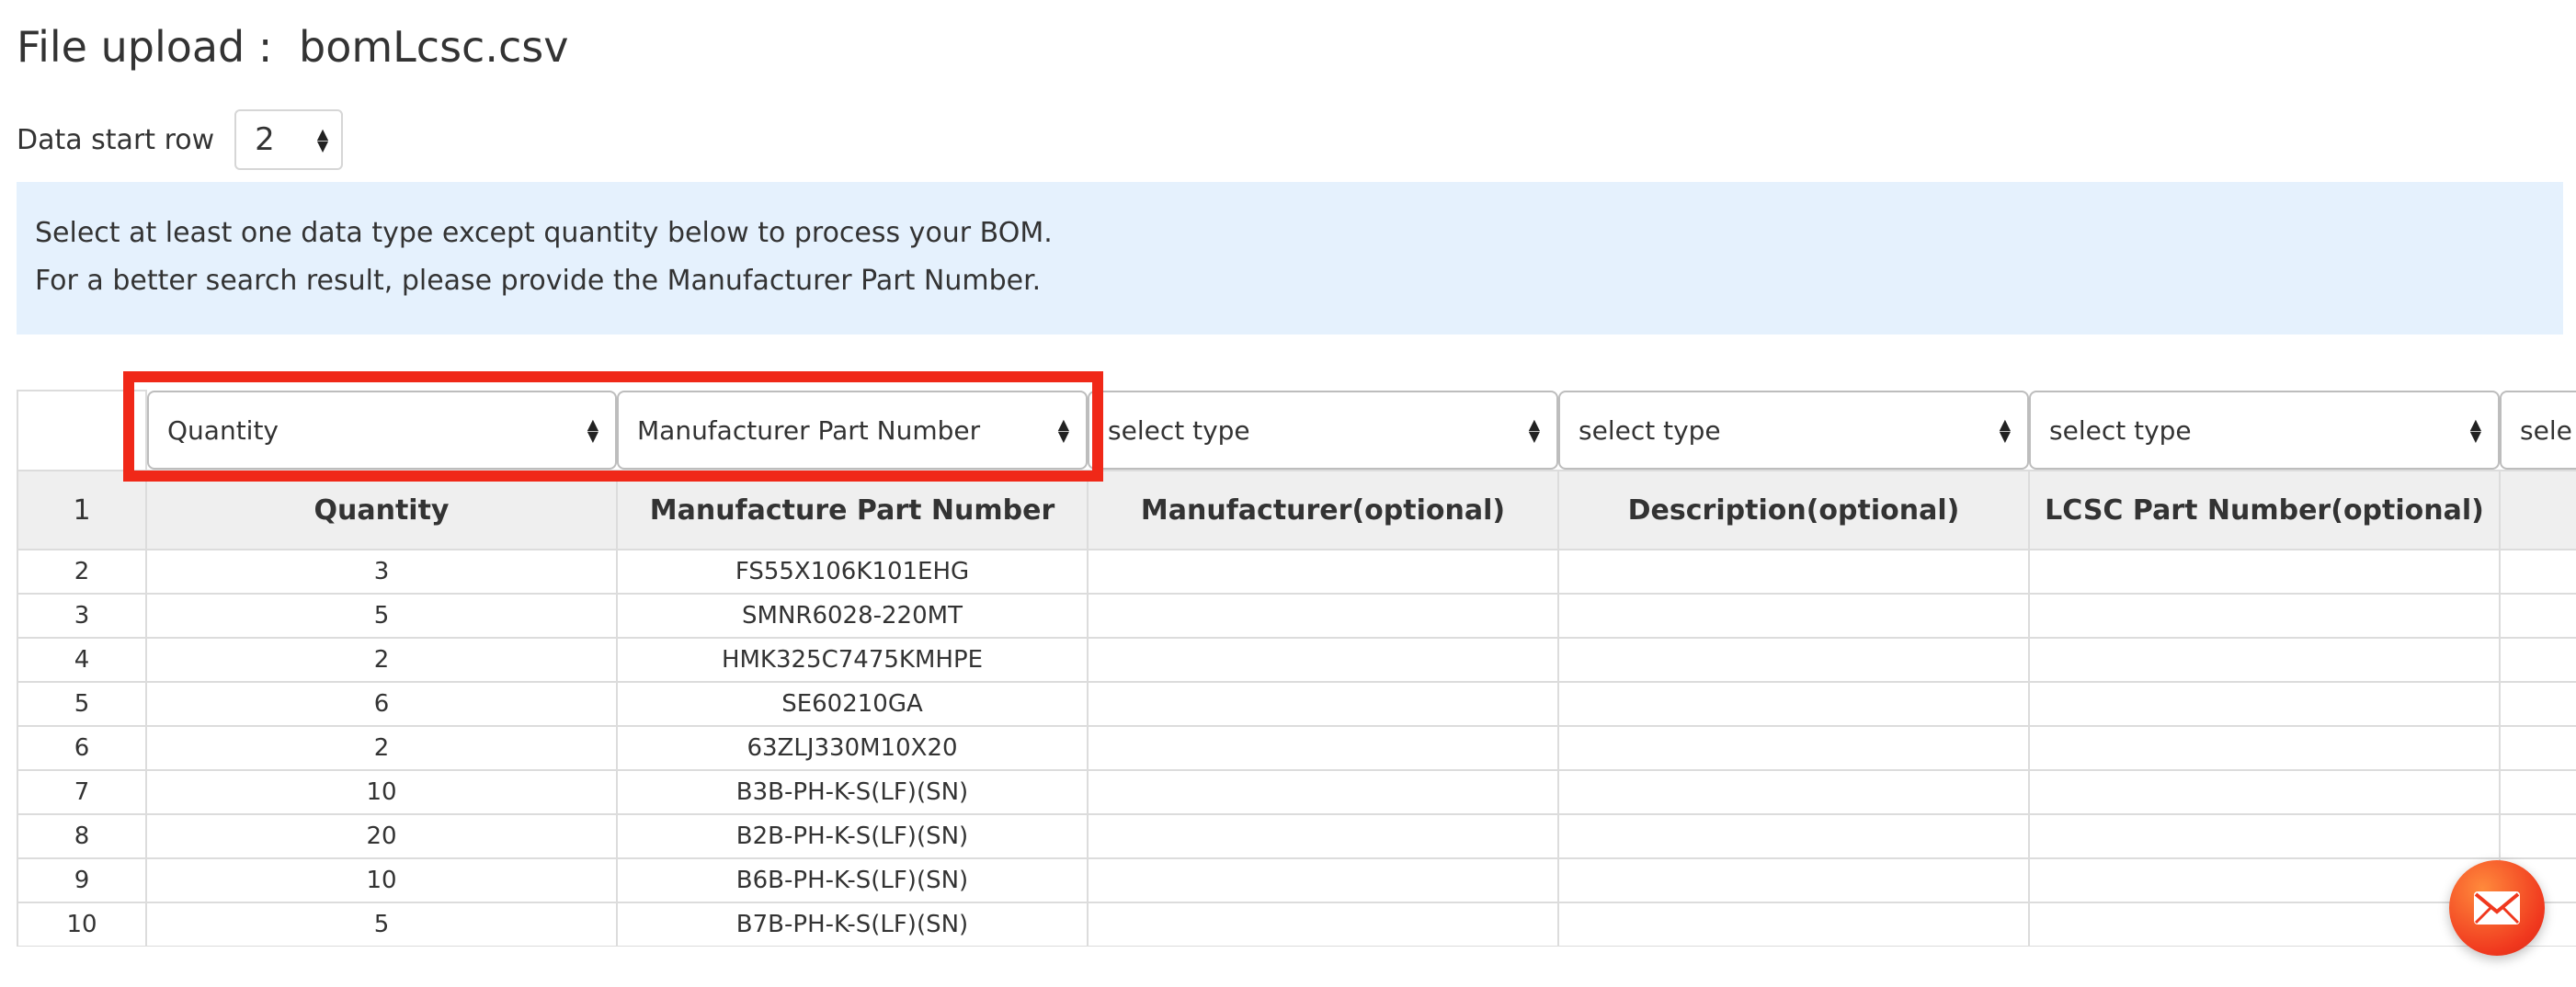 This screenshot has height=987, width=2576. I want to click on header-cell: Manufacture Part Number, so click(852, 510).